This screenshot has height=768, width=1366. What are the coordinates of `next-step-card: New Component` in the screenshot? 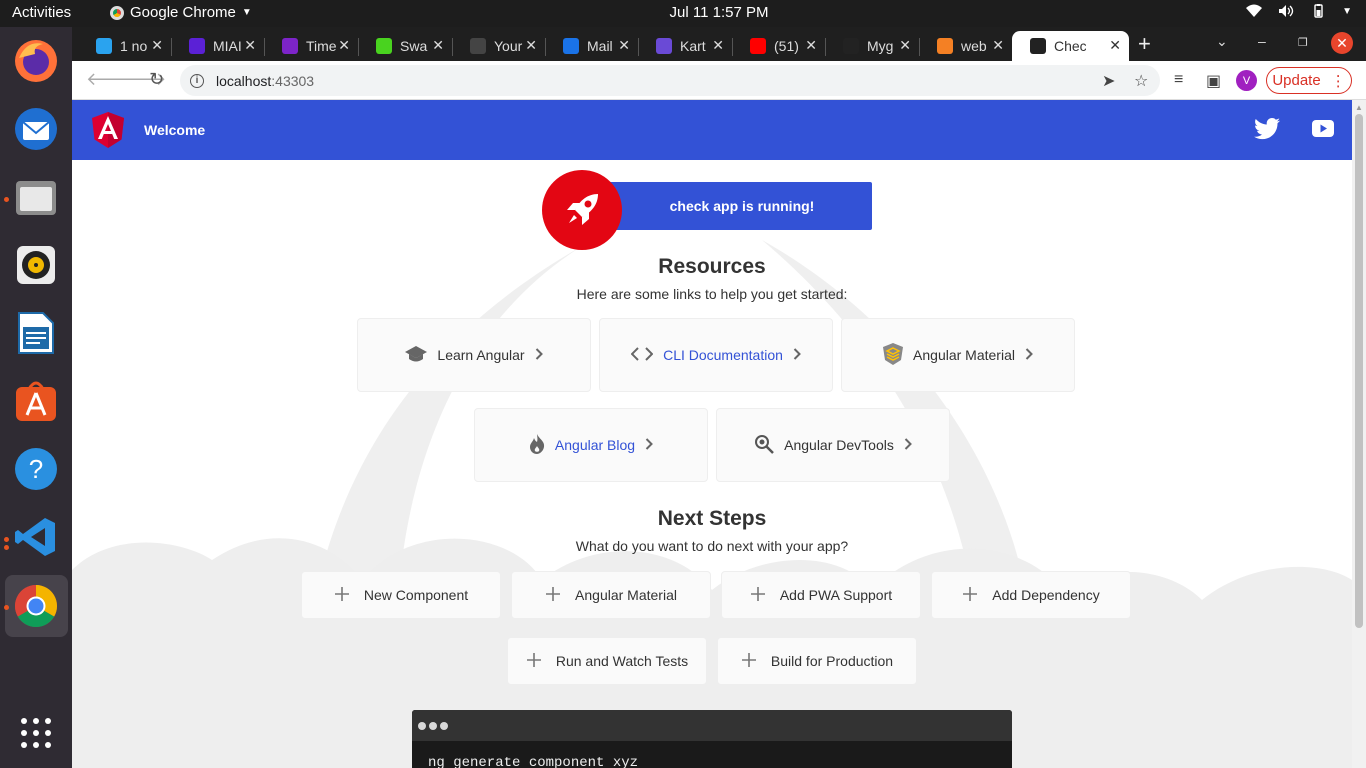 It's located at (401, 595).